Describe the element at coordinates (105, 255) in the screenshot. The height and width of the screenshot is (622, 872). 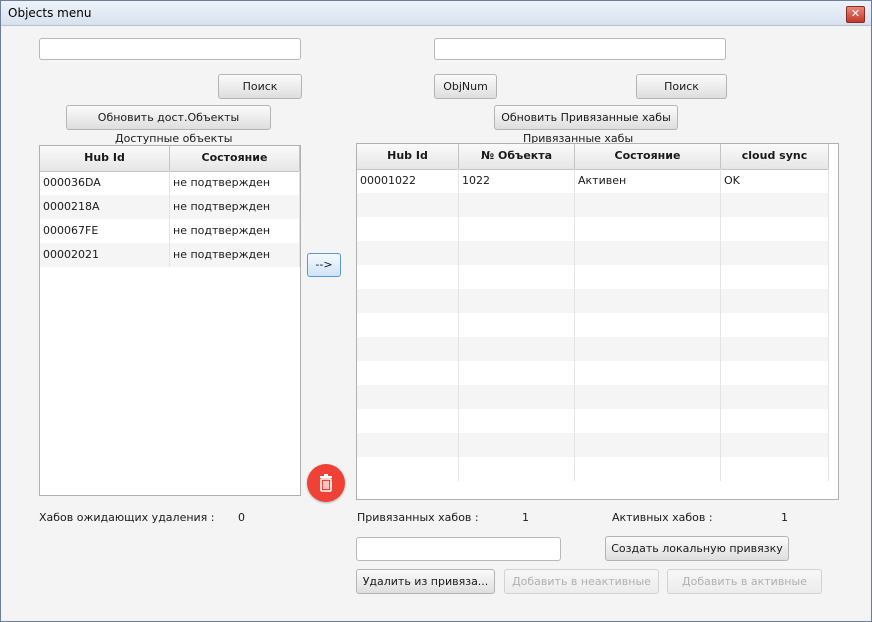
I see `table-cell: 00002021` at that location.